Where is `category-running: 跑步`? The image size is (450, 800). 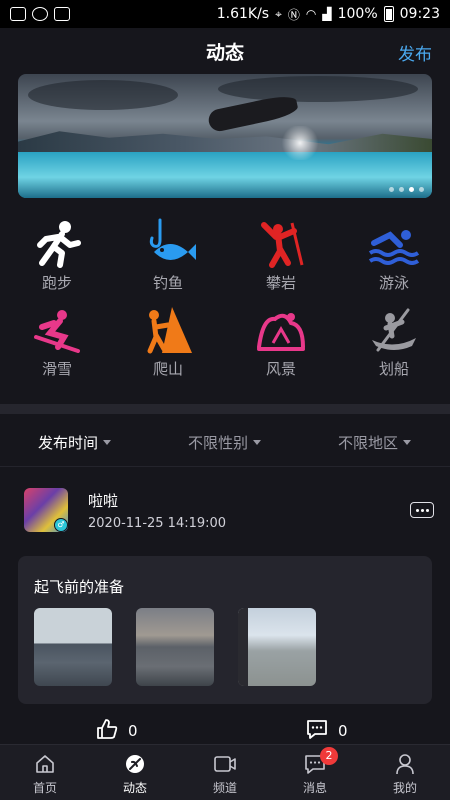 category-running: 跑步 is located at coordinates (57, 255).